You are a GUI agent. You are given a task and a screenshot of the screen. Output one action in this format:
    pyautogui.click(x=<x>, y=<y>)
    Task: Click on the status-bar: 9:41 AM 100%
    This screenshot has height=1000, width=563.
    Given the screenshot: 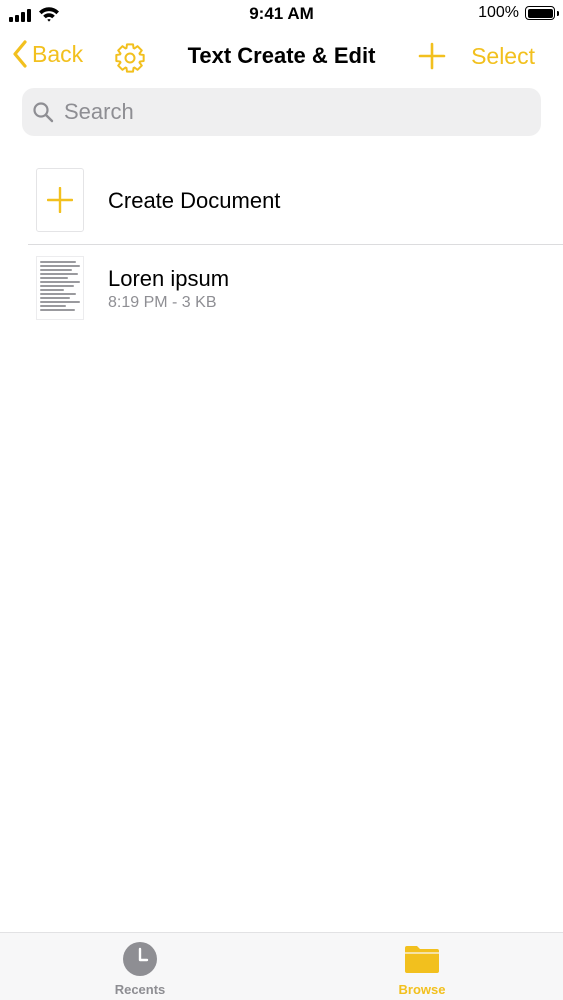 What is the action you would take?
    pyautogui.click(x=281, y=15)
    